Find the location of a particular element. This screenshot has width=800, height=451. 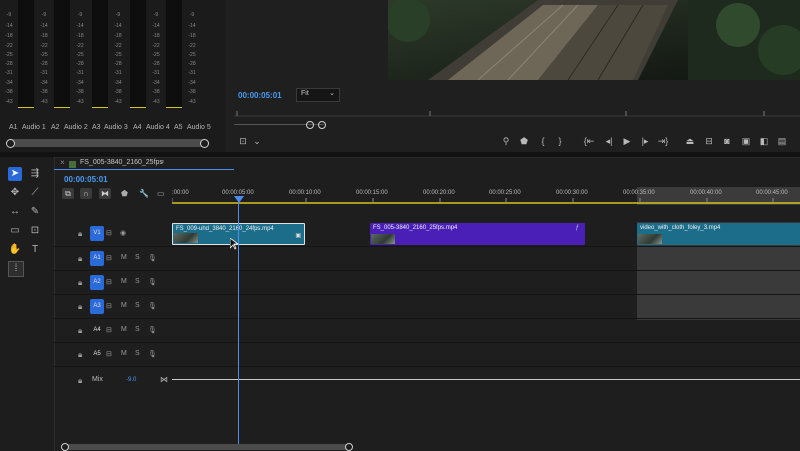

meter-scale-label: -31 is located at coordinates (80, 73).